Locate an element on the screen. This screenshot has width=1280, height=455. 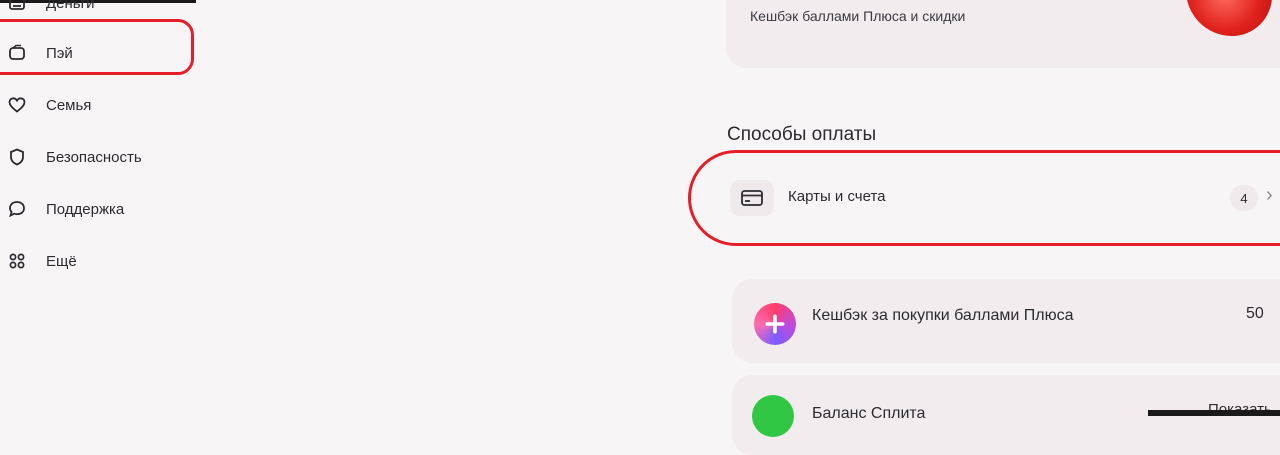
heart-icon is located at coordinates (17, 105).